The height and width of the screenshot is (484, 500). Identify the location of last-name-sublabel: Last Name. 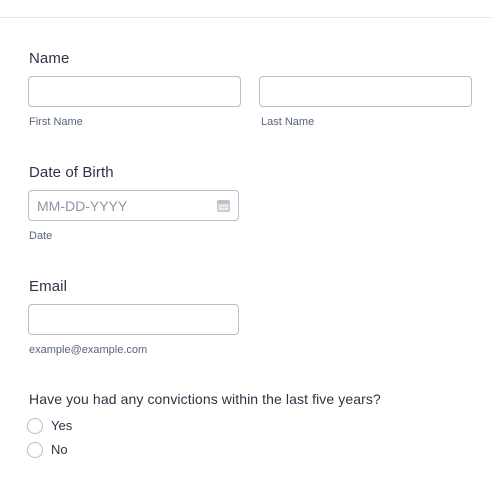
(288, 122).